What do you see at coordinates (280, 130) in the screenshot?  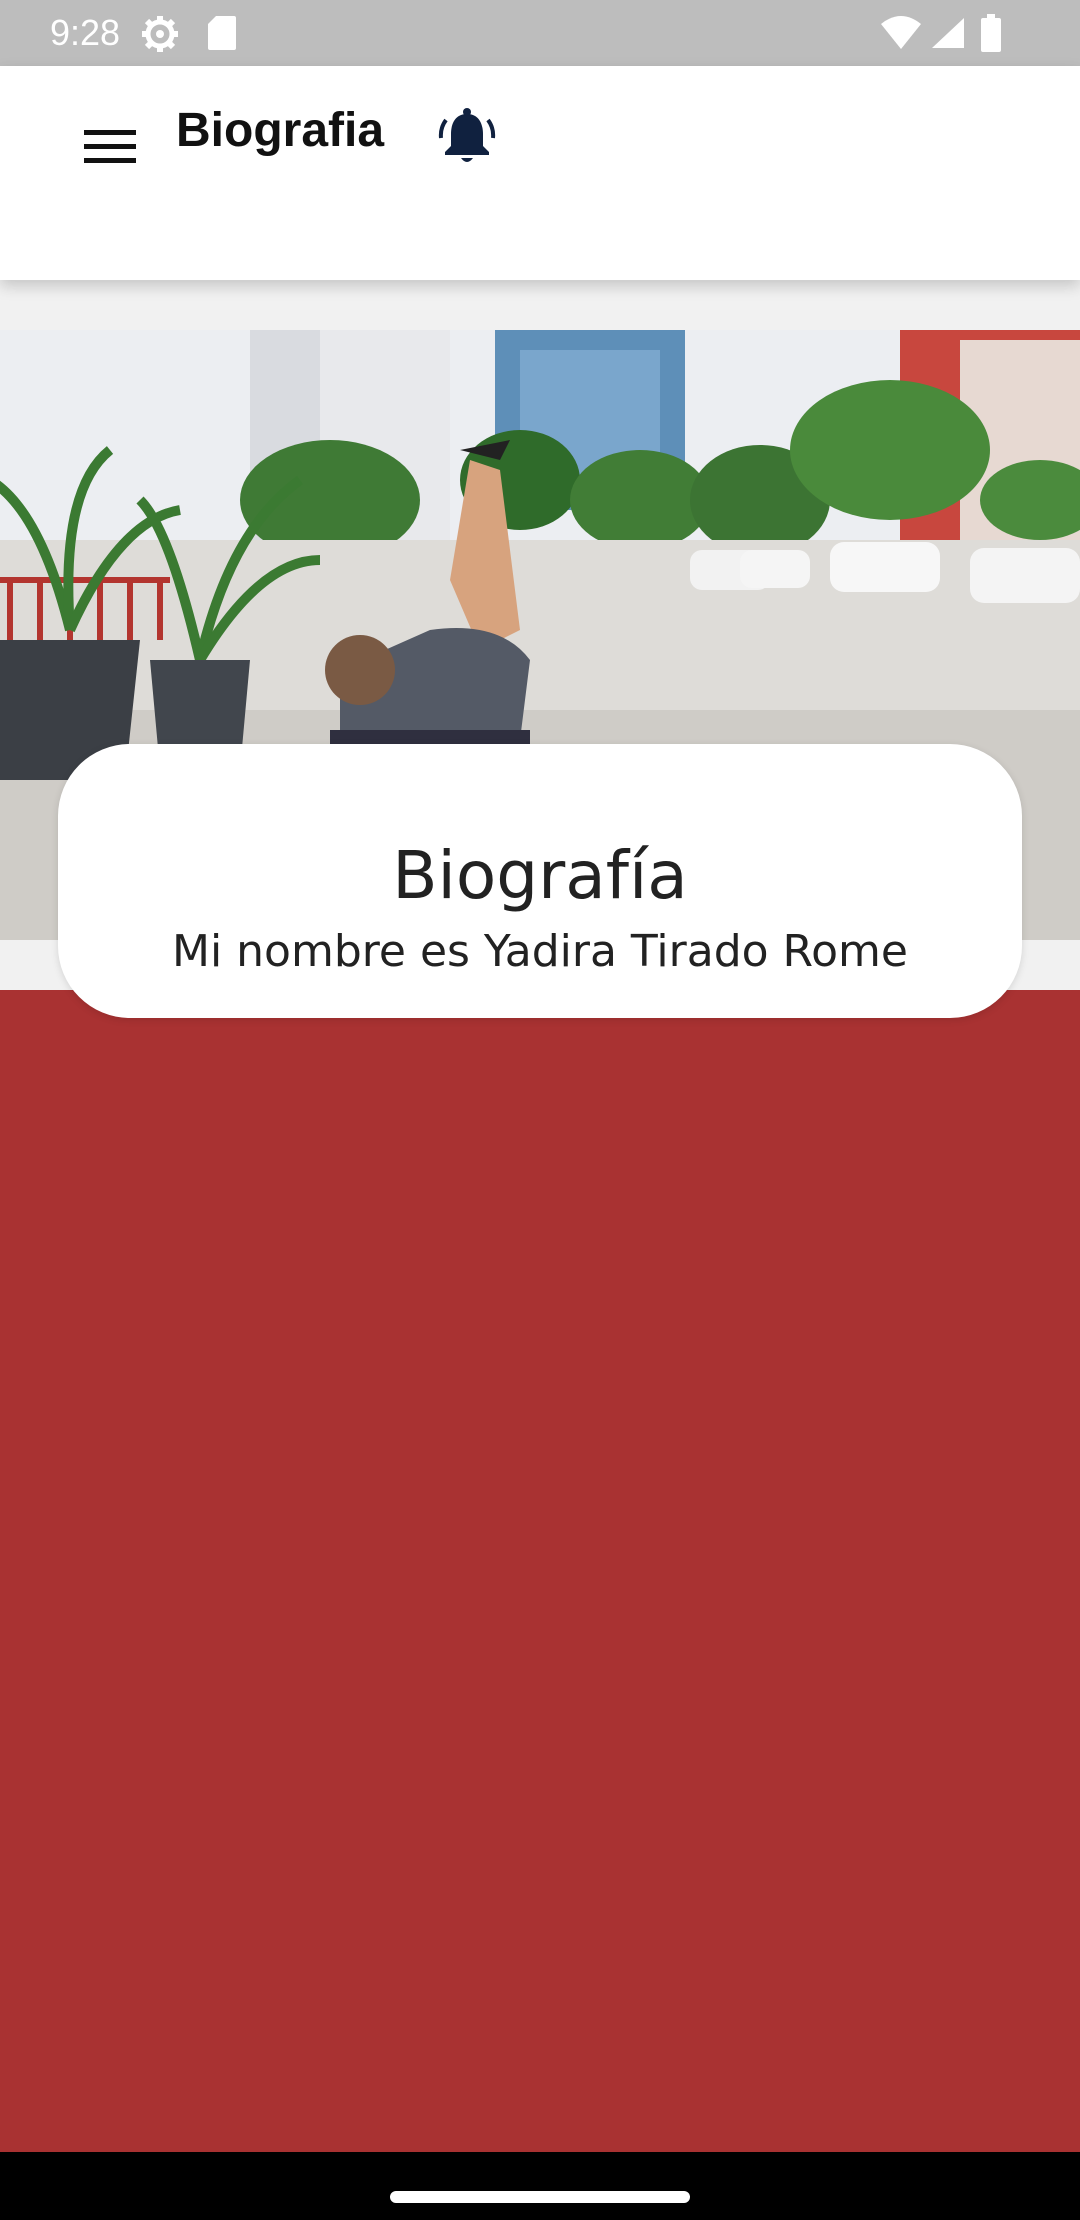 I see `page-title: Biografia` at bounding box center [280, 130].